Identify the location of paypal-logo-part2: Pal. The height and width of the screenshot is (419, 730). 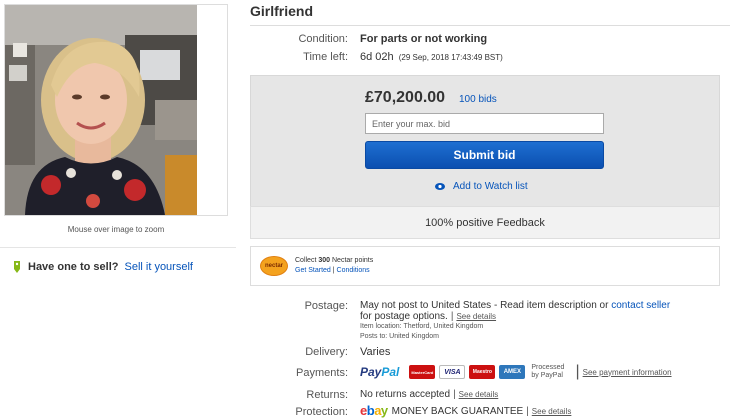
(390, 372).